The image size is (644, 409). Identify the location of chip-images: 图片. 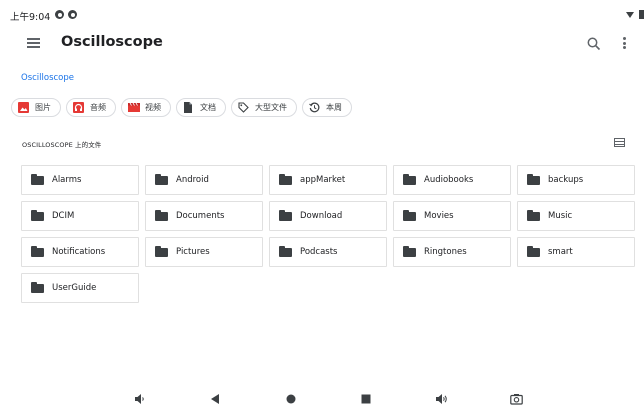
(36, 107).